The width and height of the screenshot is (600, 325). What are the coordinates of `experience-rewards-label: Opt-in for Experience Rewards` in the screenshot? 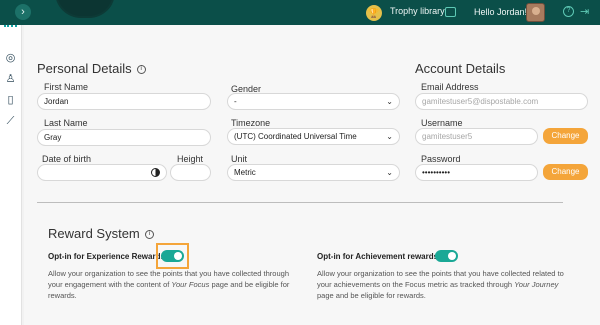 It's located at (106, 256).